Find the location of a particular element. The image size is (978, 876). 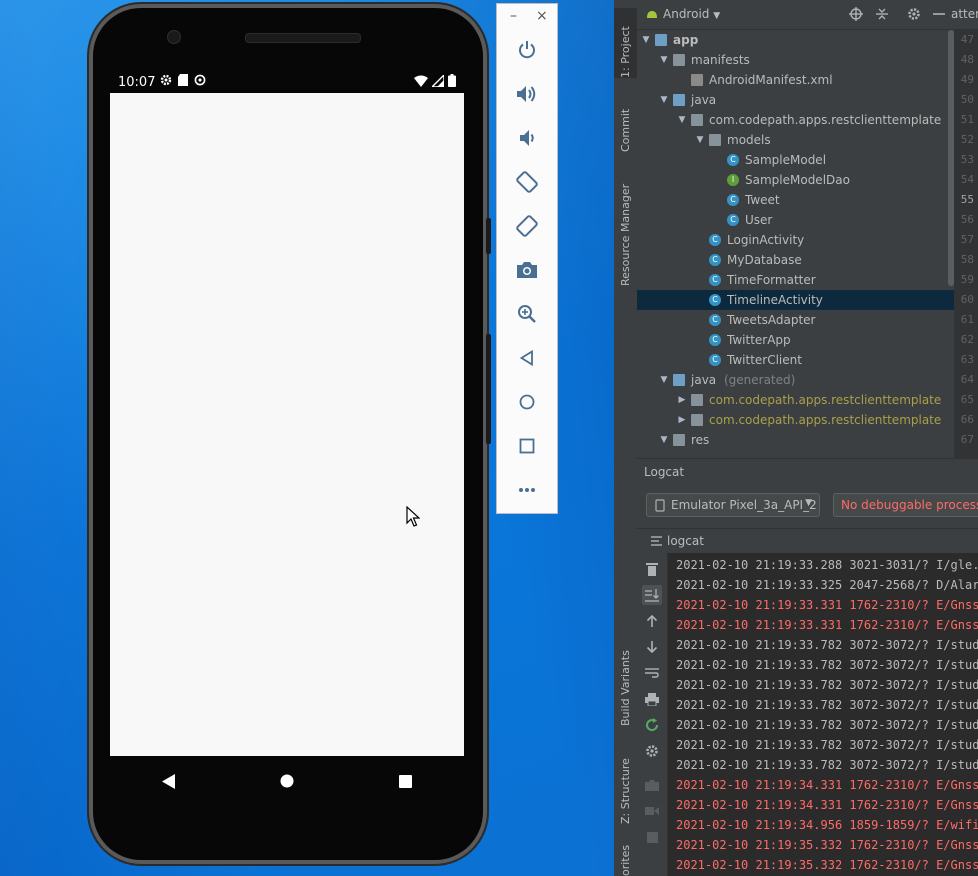

tab-project: 1: Project is located at coordinates (625, 43).